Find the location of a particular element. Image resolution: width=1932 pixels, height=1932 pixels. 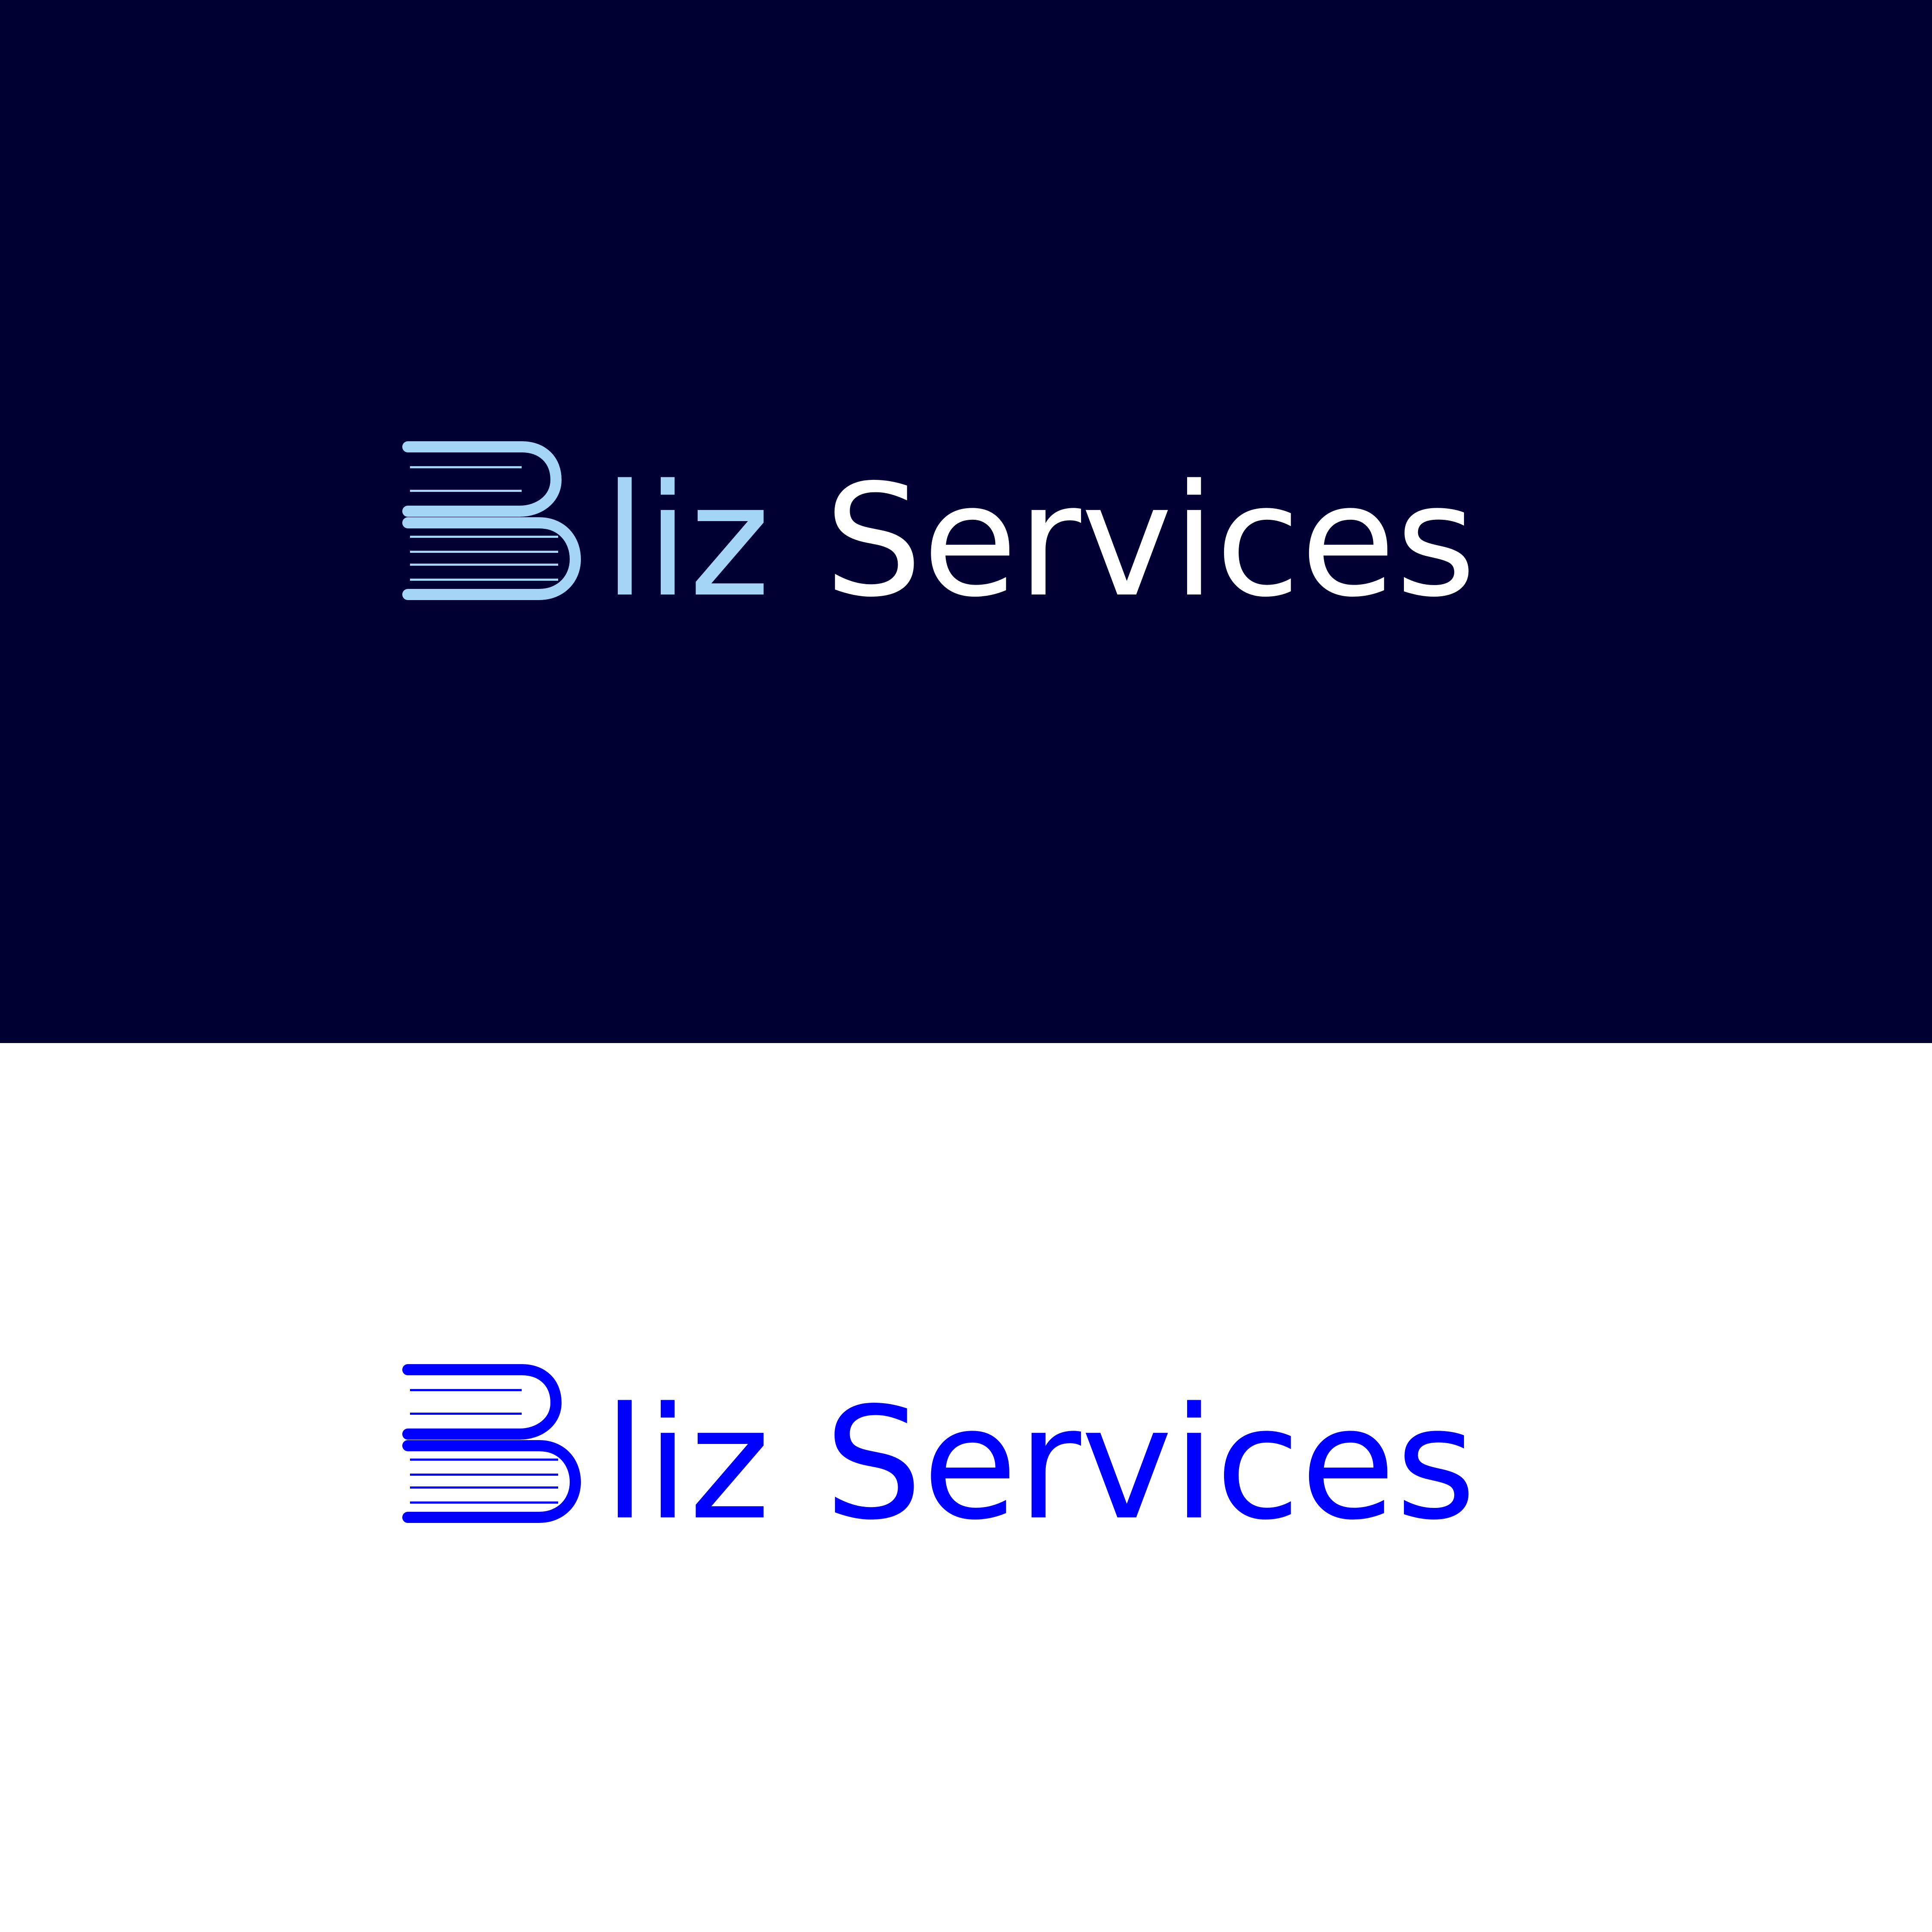

logo-lockup-dark: liz Services is located at coordinates (970, 533).